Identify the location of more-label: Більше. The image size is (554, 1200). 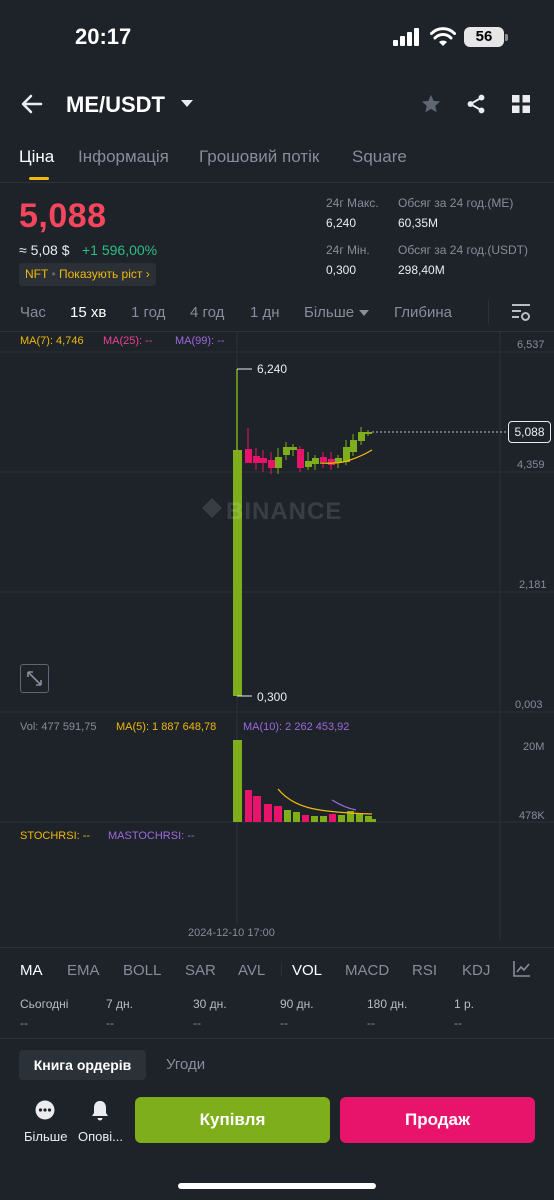
(46, 1136).